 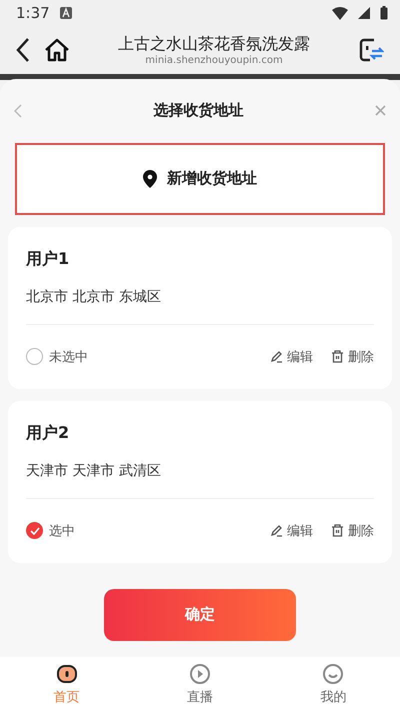 I want to click on status-time: 1:37, so click(x=33, y=13).